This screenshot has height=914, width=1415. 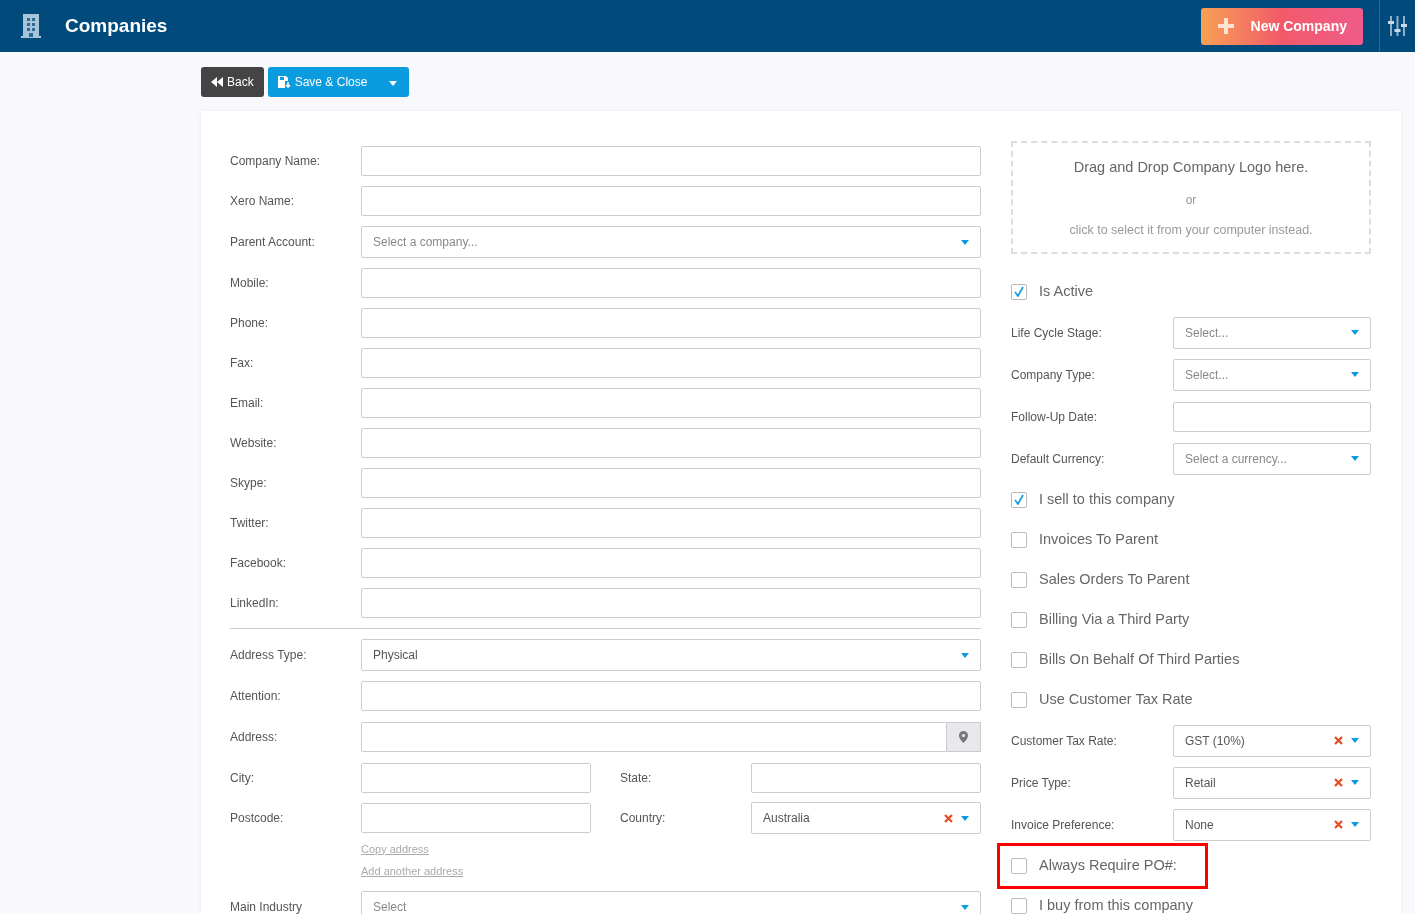 What do you see at coordinates (322, 82) in the screenshot?
I see `save-close-button: Save & Close` at bounding box center [322, 82].